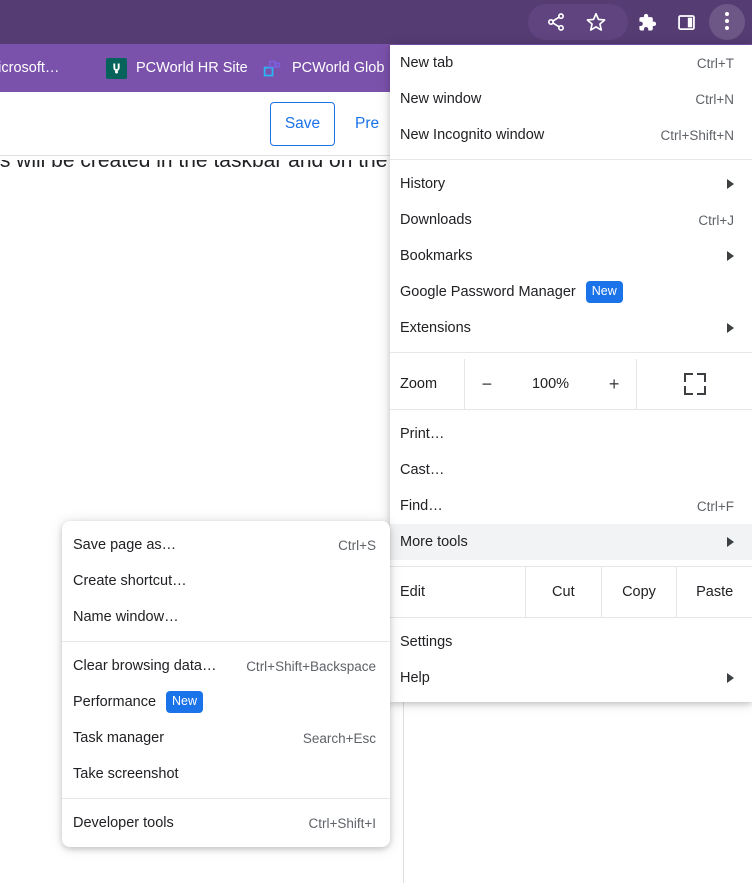 Image resolution: width=752 pixels, height=883 pixels. I want to click on menu-item-history: History, so click(571, 184).